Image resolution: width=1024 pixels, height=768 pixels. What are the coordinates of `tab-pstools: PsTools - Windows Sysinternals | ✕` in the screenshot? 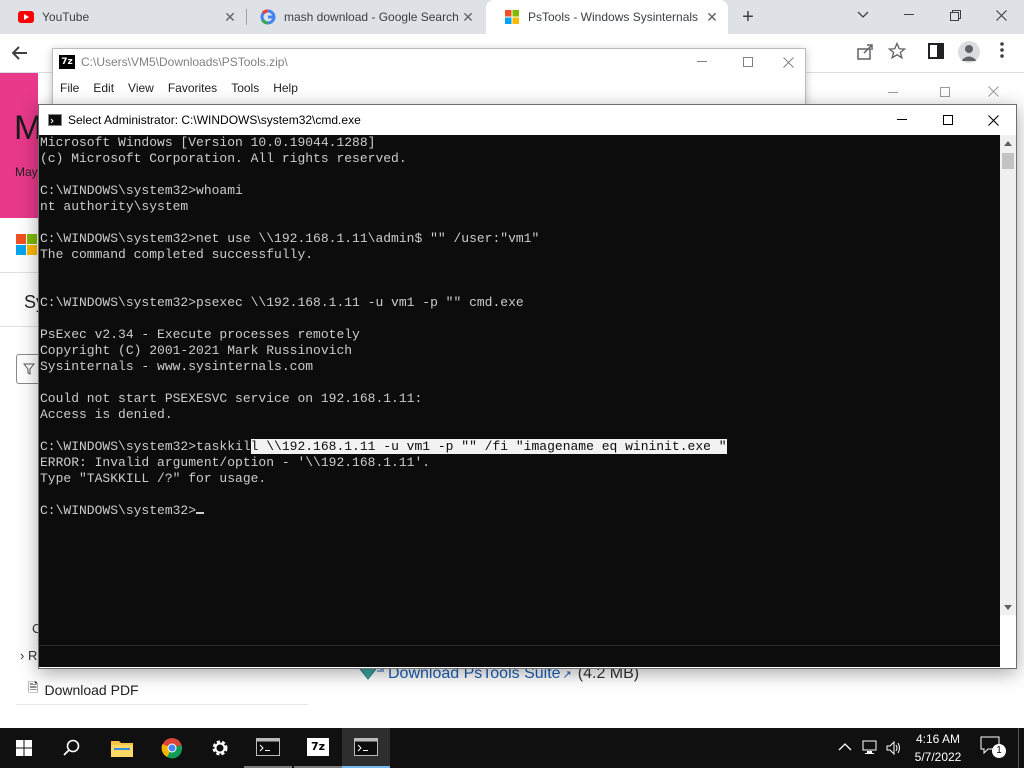 It's located at (607, 17).